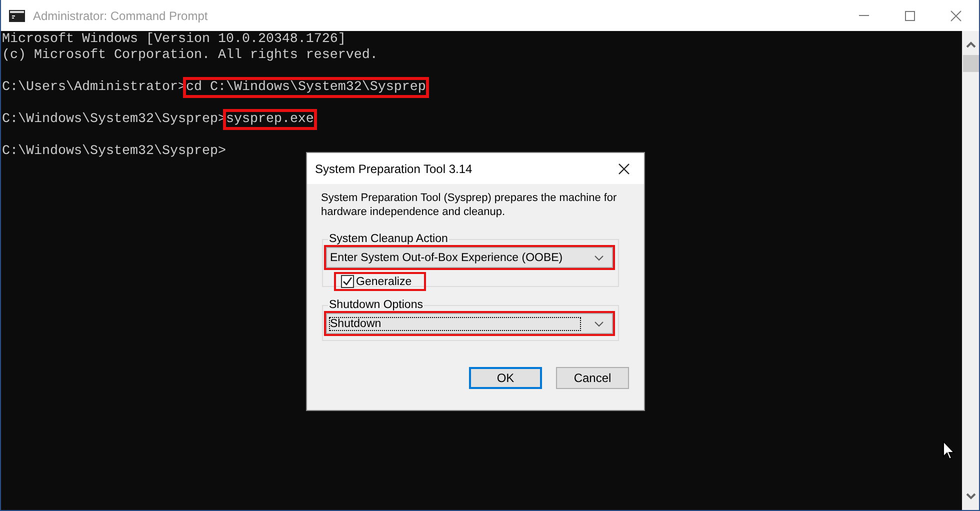 This screenshot has width=980, height=511. What do you see at coordinates (114, 151) in the screenshot?
I see `console-prompt: C:\Windows\System32\Sysprep>` at bounding box center [114, 151].